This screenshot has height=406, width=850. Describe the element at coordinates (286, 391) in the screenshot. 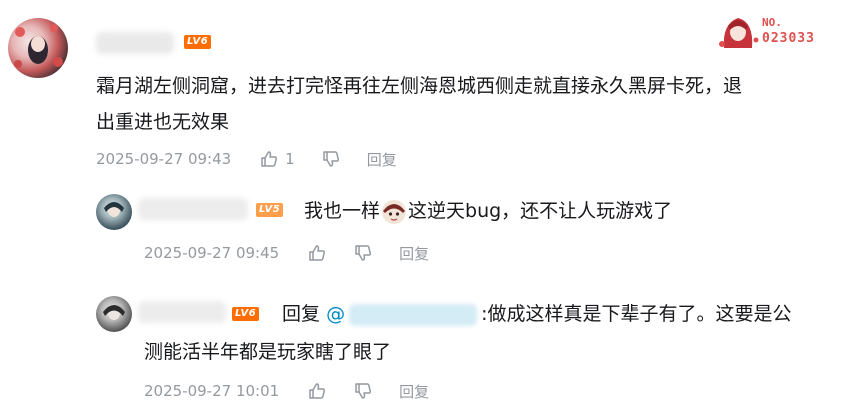

I see `reply-meta: 2025-09-27 10:01 回复` at that location.